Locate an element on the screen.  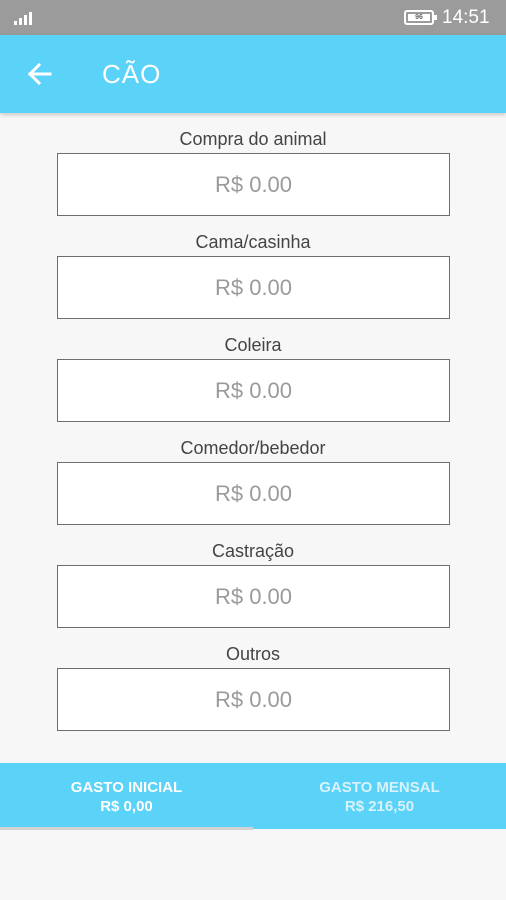
battery-icon: 96 is located at coordinates (420, 17).